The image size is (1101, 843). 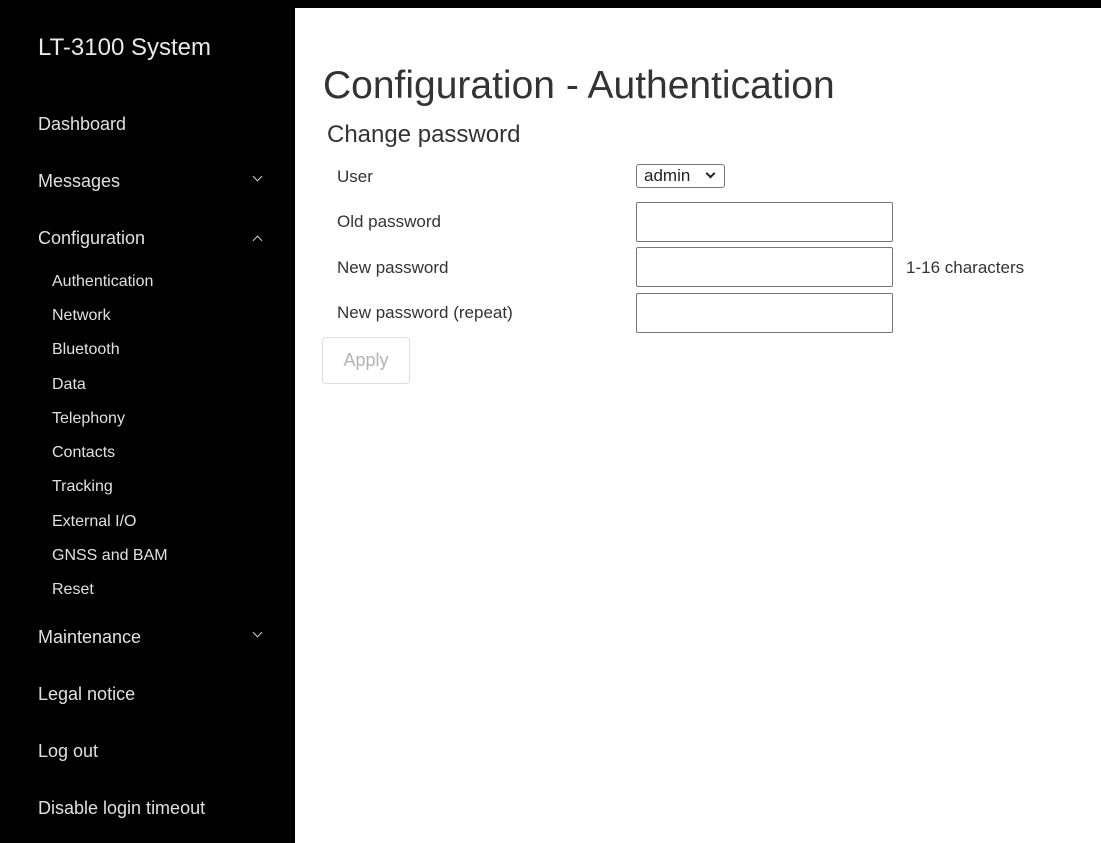 What do you see at coordinates (965, 267) in the screenshot?
I see `new-password-hint: 1-16 characters` at bounding box center [965, 267].